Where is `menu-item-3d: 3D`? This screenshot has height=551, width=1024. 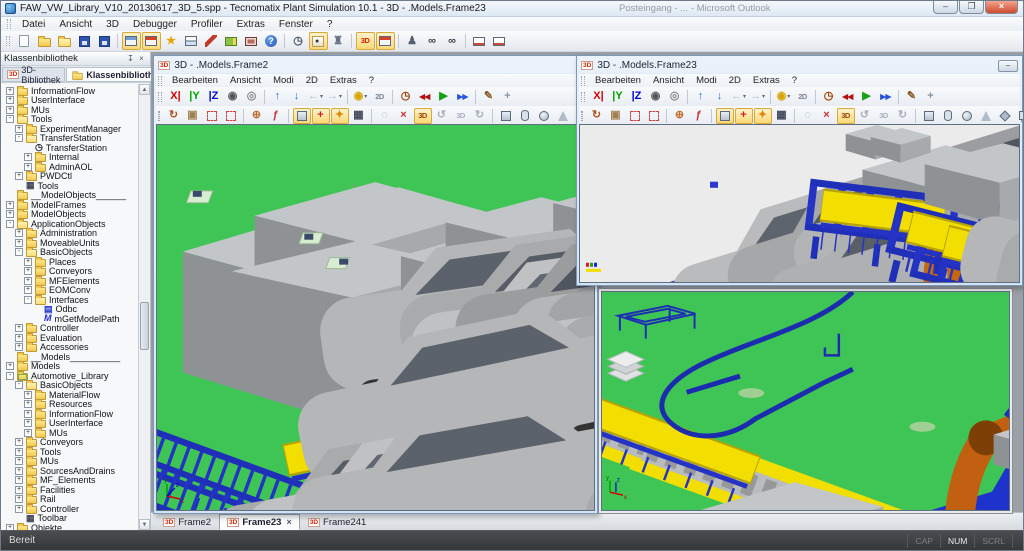
menu-item-3d: 3D is located at coordinates (112, 24).